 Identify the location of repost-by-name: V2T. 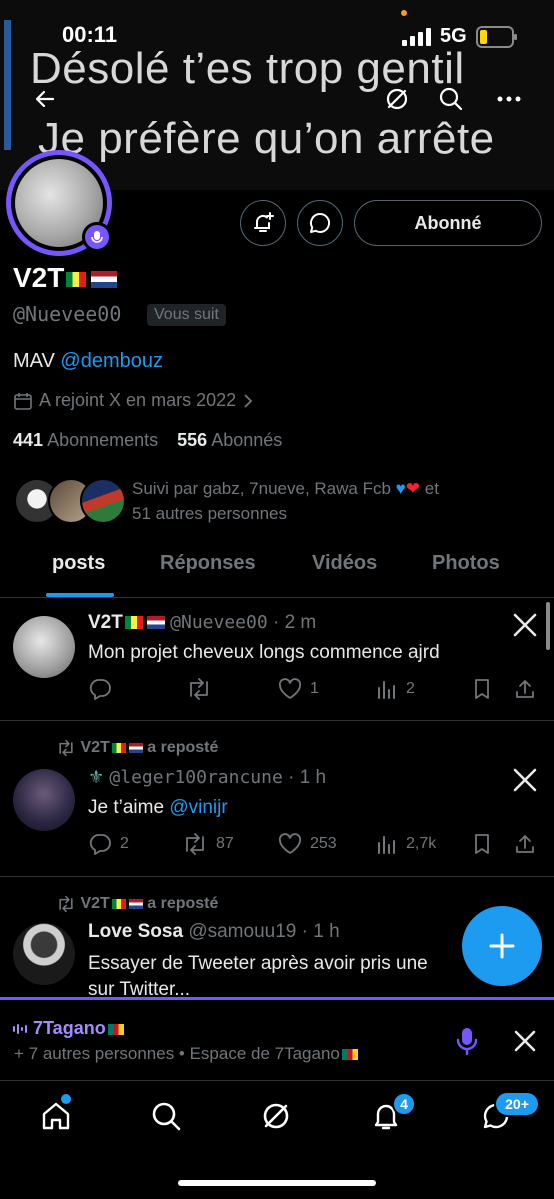
(95, 903).